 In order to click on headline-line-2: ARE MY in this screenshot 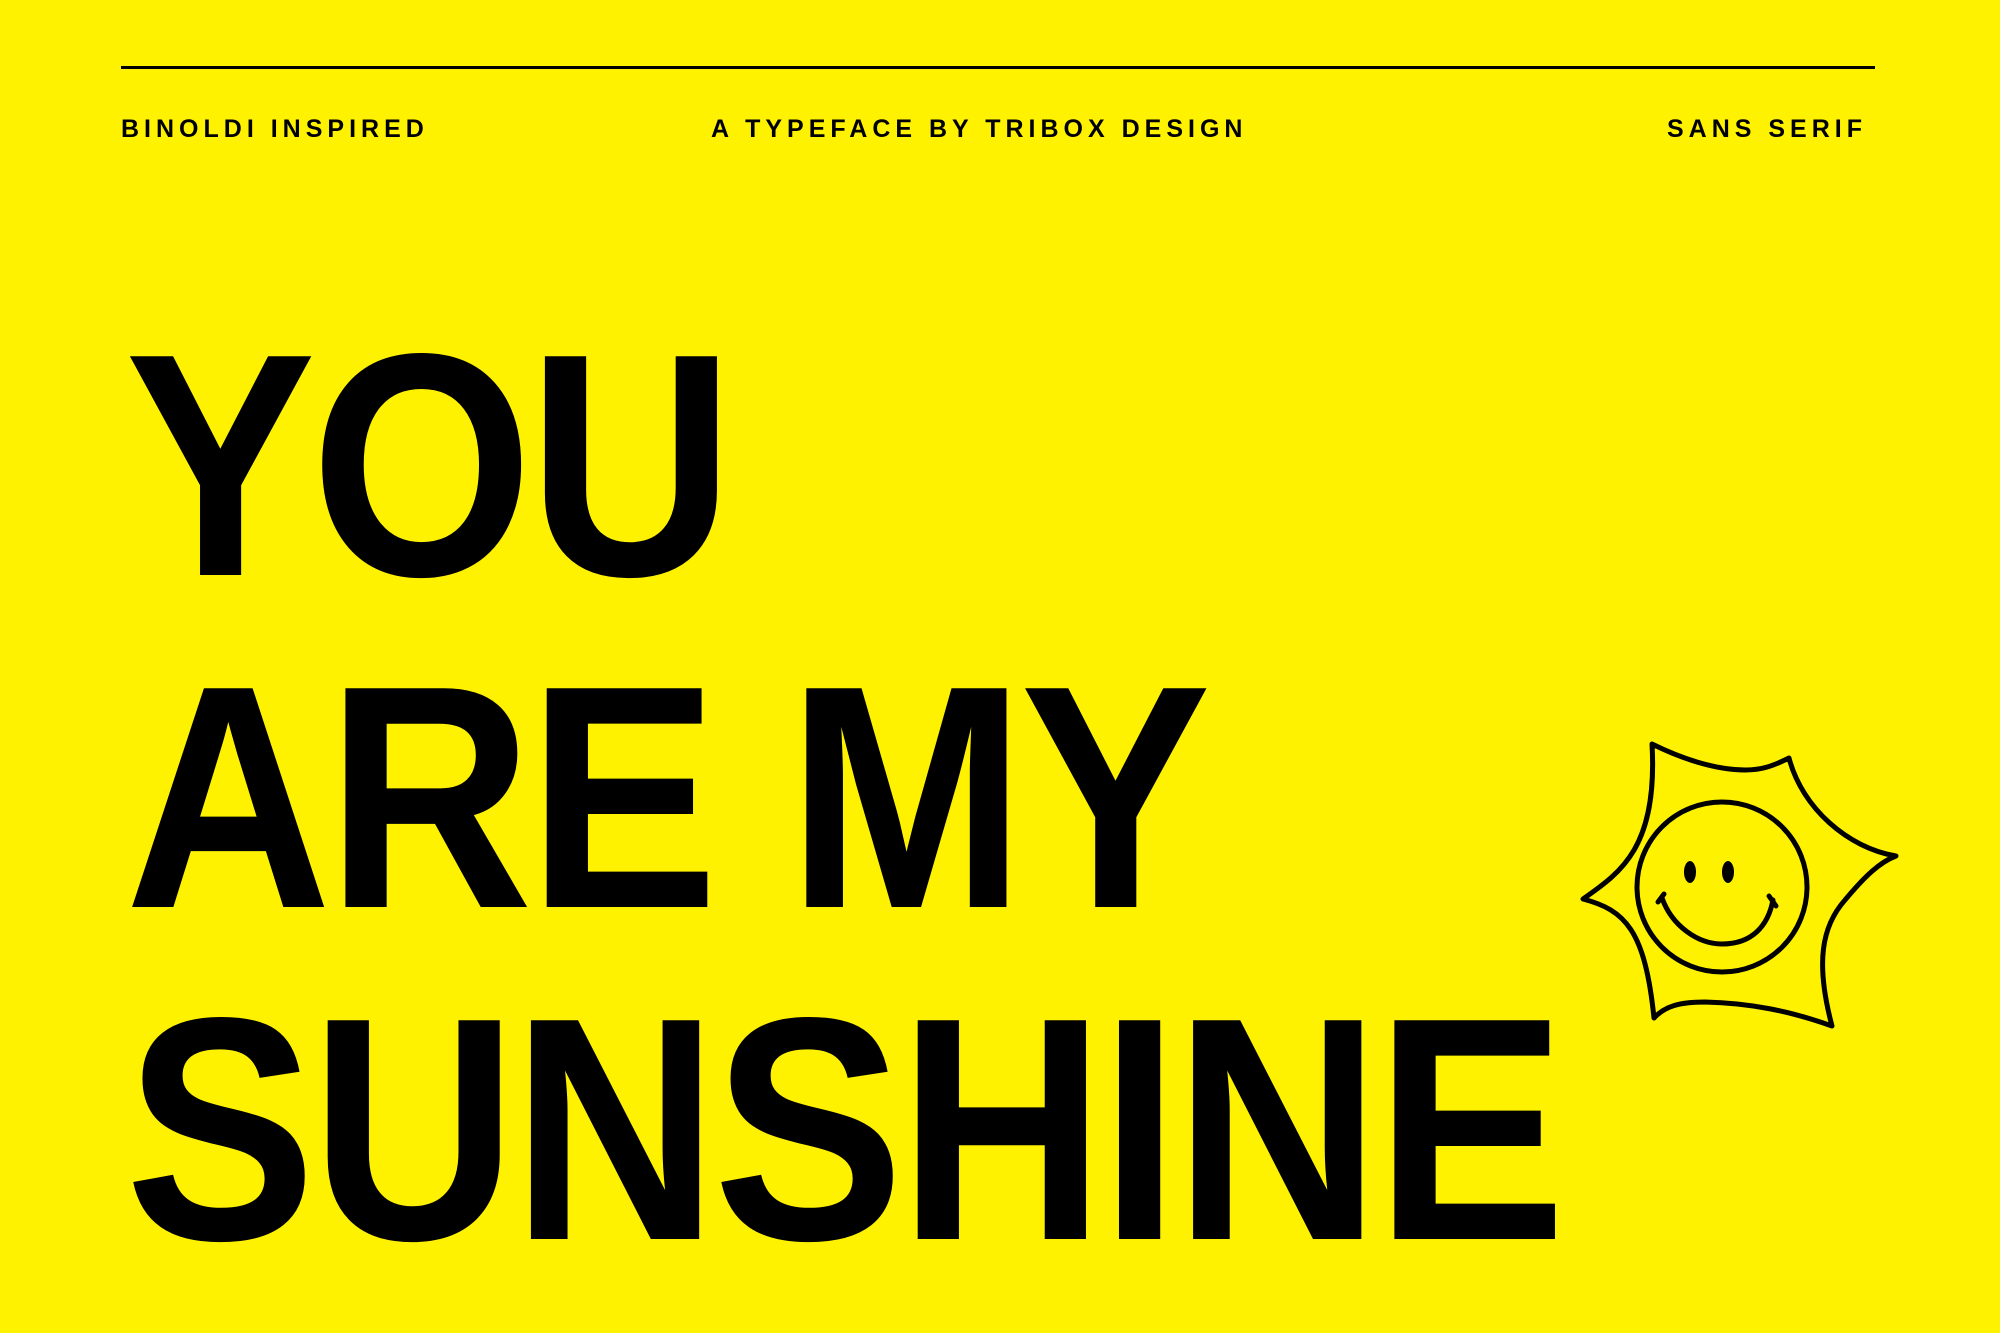, I will do `click(668, 797)`.